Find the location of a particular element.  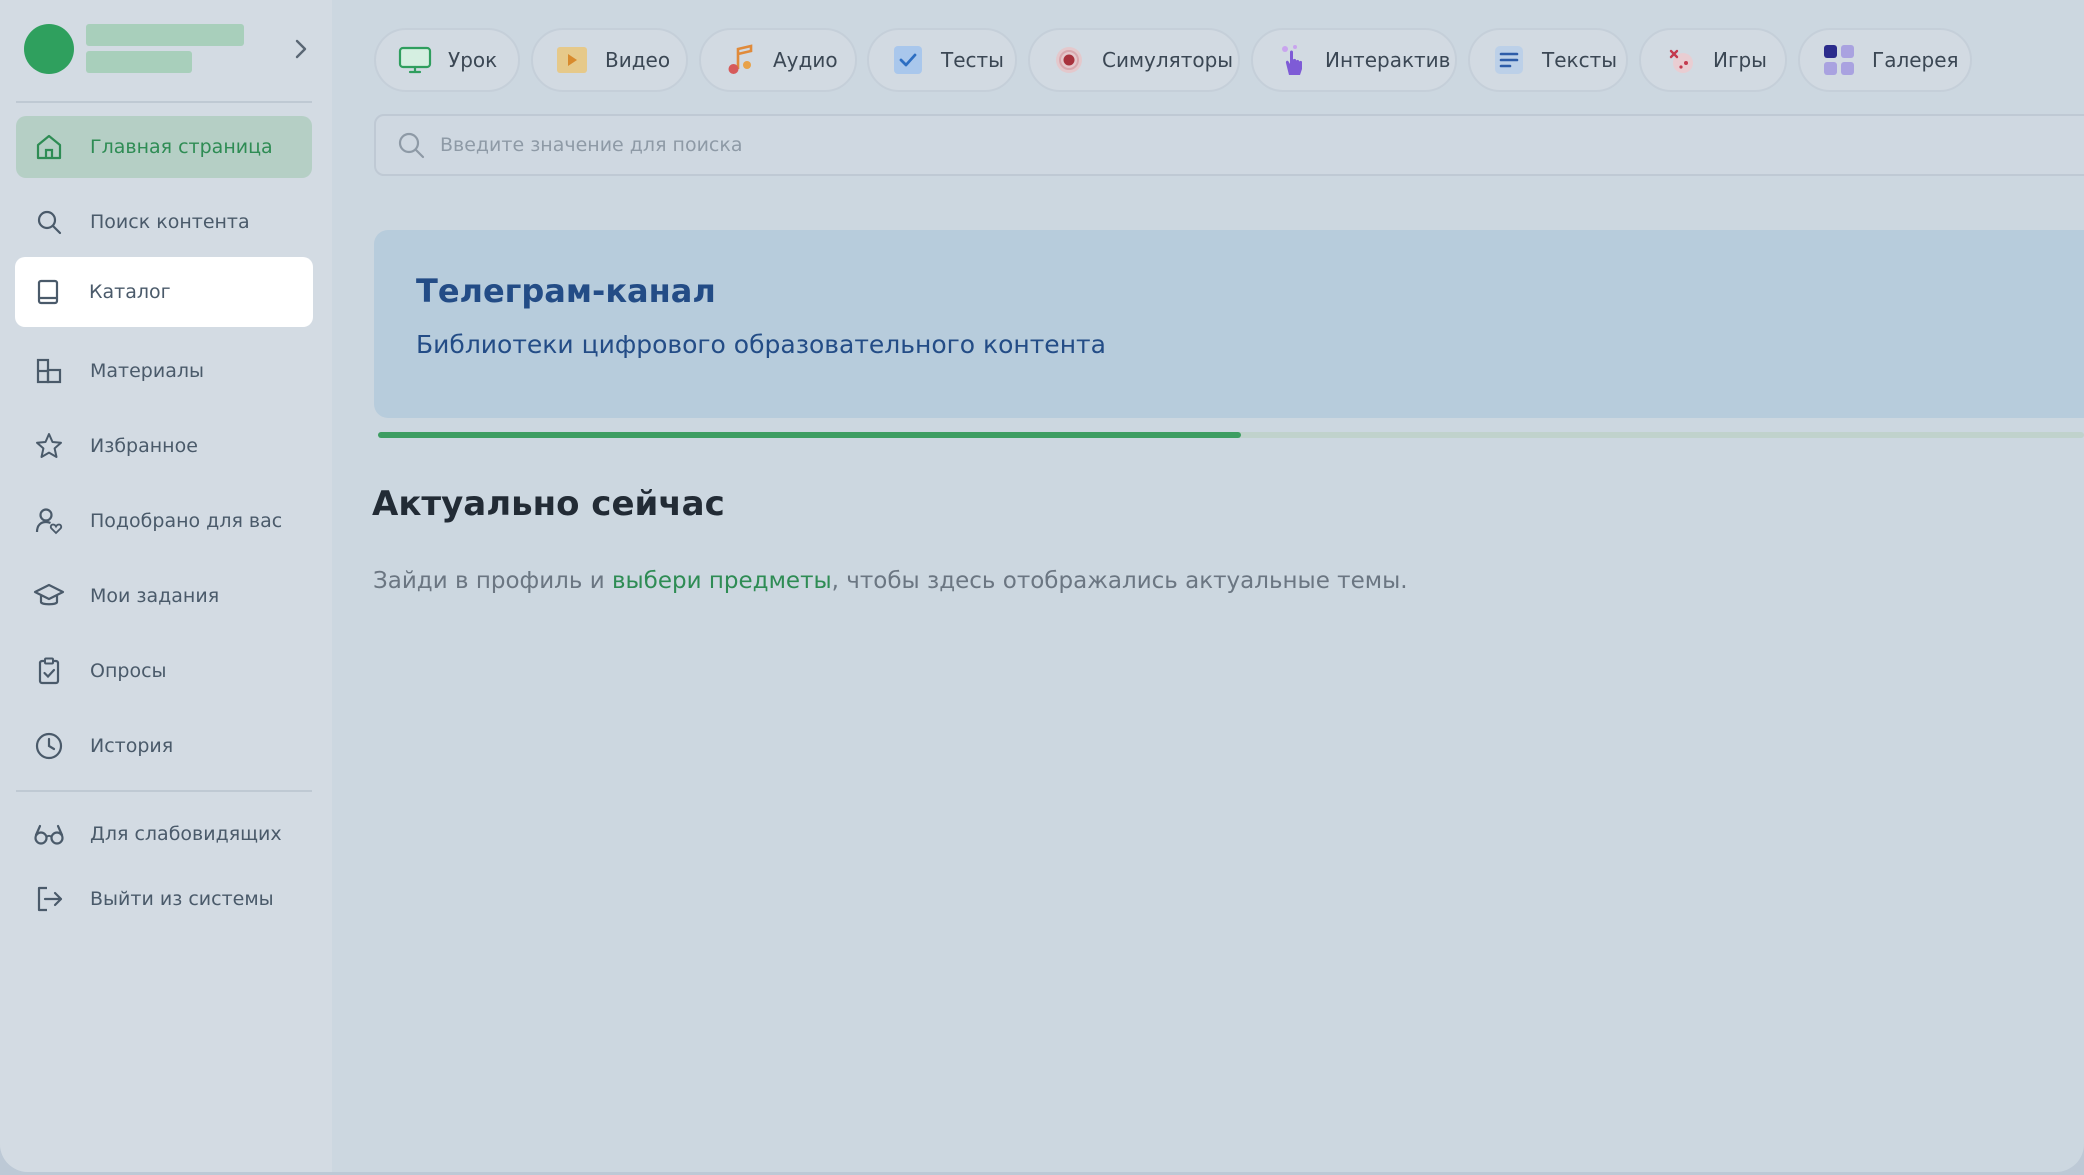

search-input is located at coordinates (1190, 145).